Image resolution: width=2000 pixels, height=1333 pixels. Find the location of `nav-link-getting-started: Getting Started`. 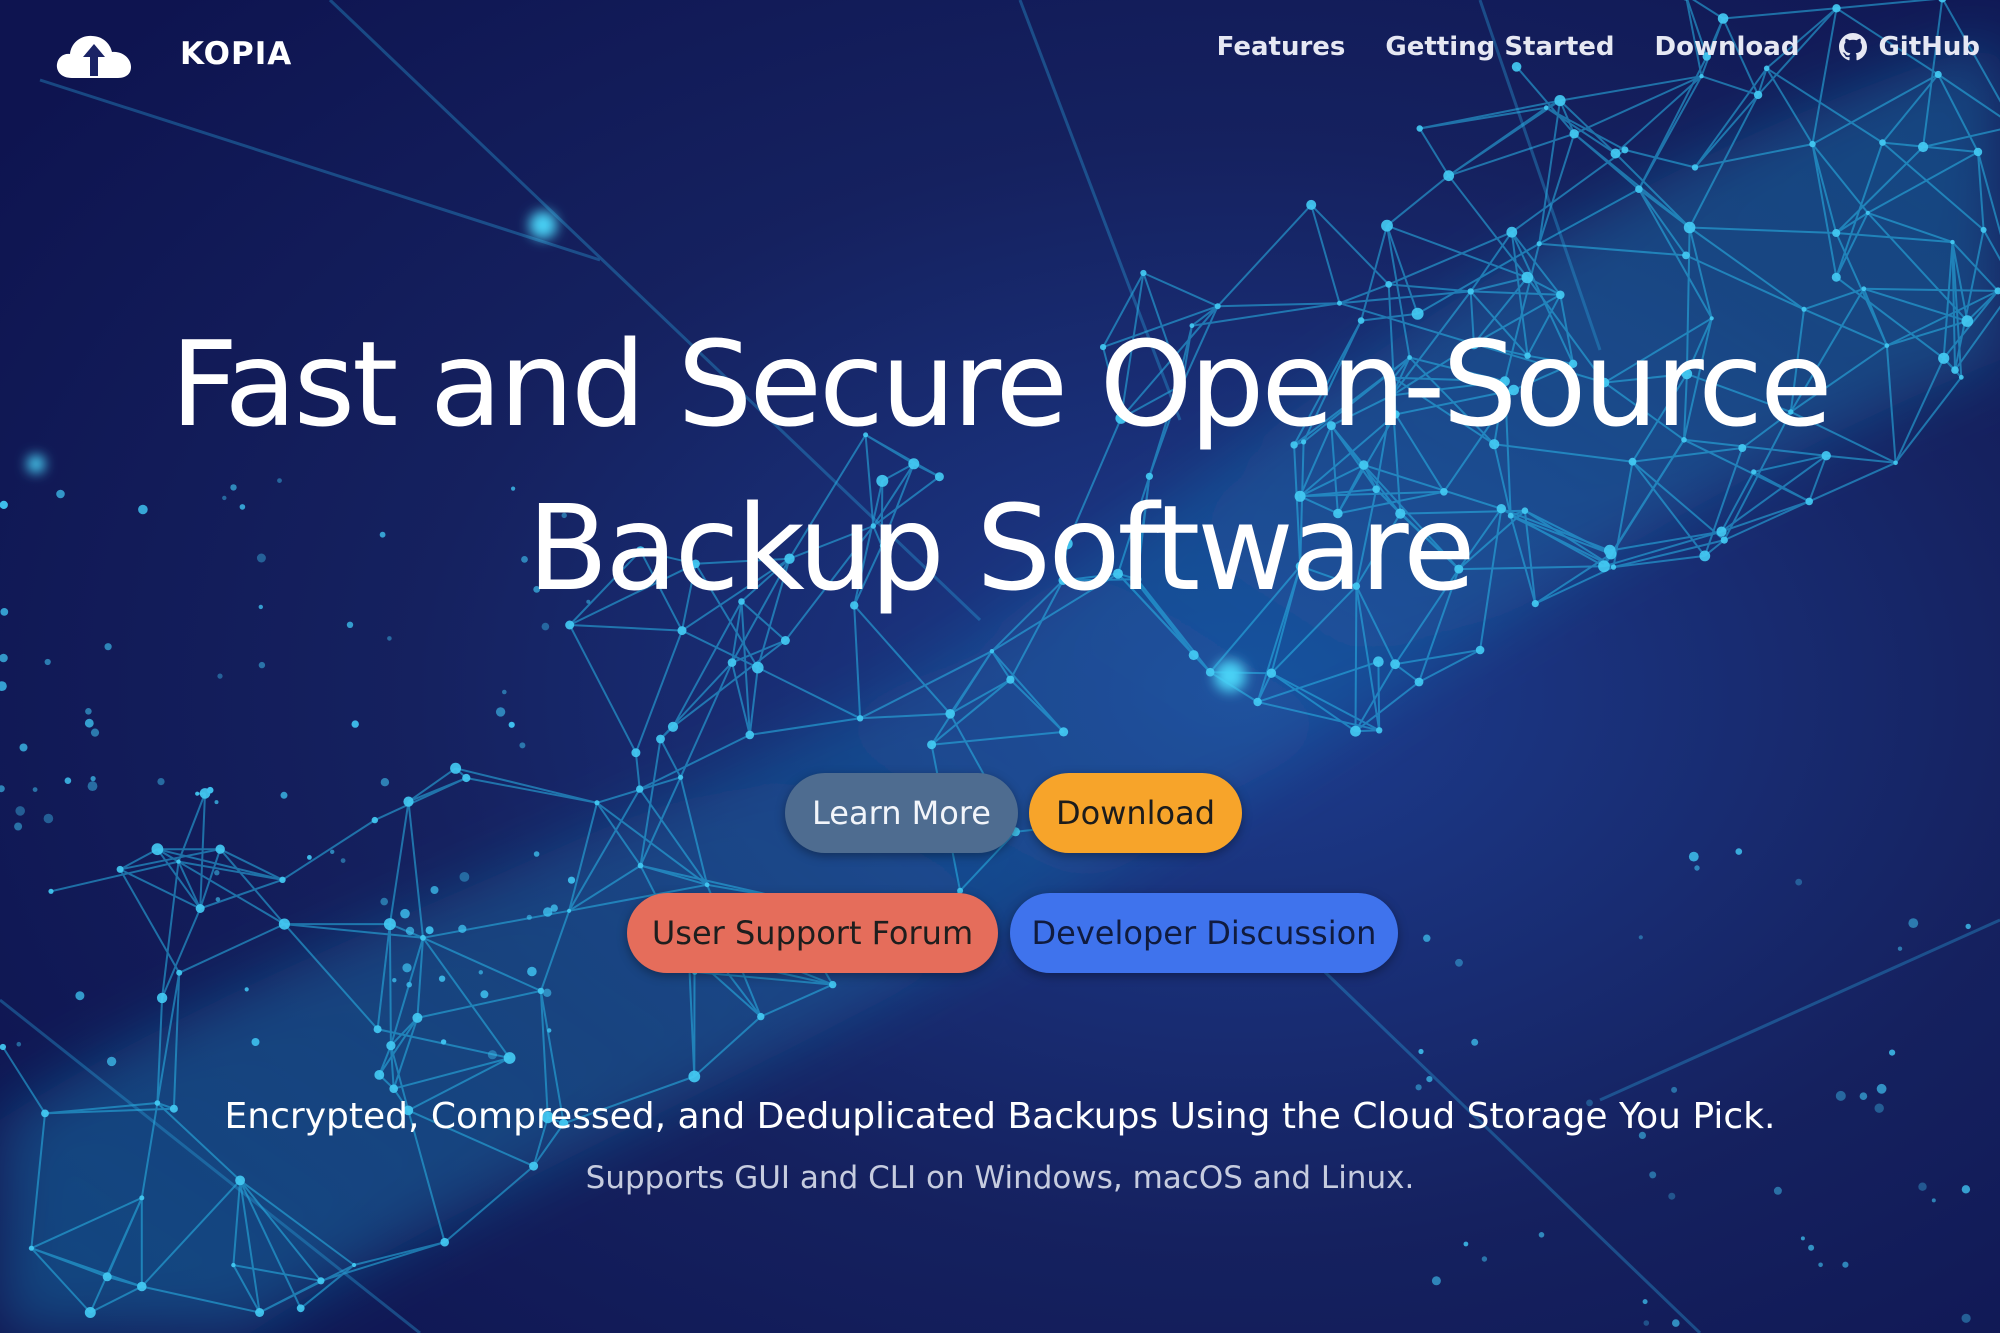

nav-link-getting-started: Getting Started is located at coordinates (1499, 47).